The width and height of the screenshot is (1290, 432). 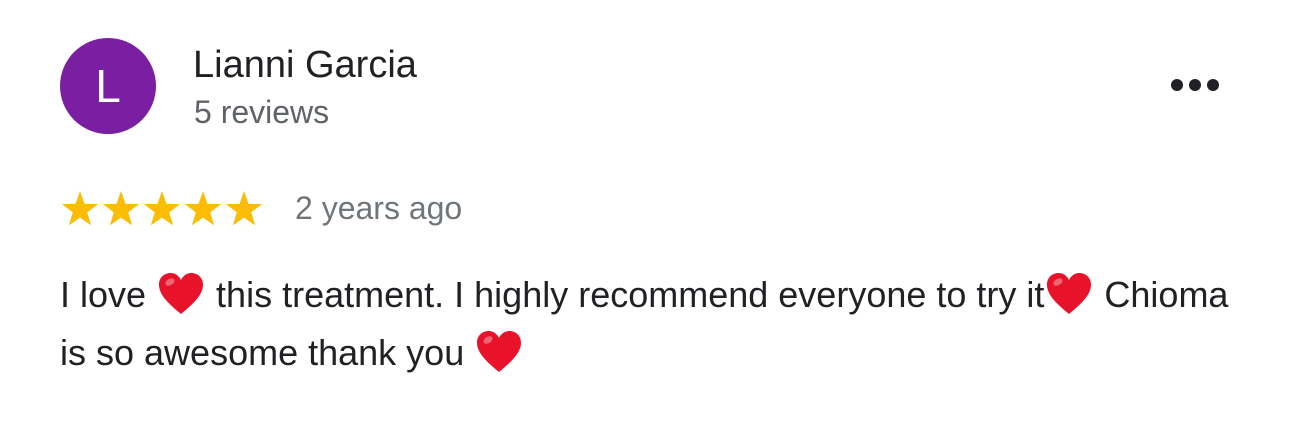 What do you see at coordinates (108, 294) in the screenshot?
I see `review-text-part: I love` at bounding box center [108, 294].